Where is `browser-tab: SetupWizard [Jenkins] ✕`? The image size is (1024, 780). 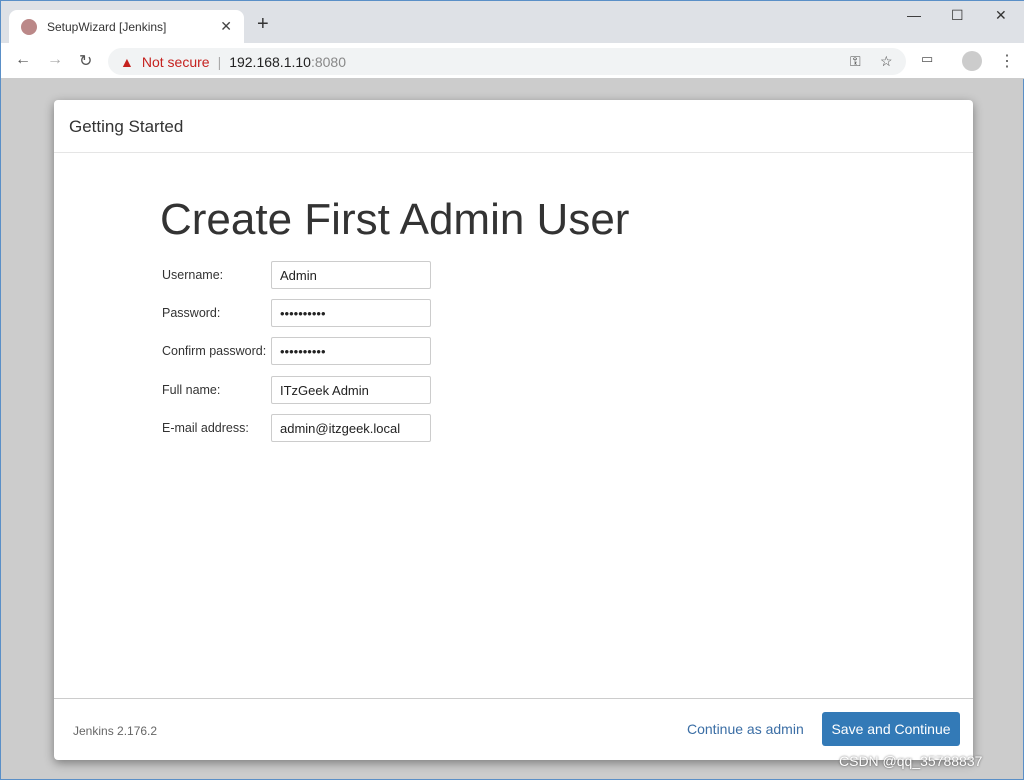 browser-tab: SetupWizard [Jenkins] ✕ is located at coordinates (126, 26).